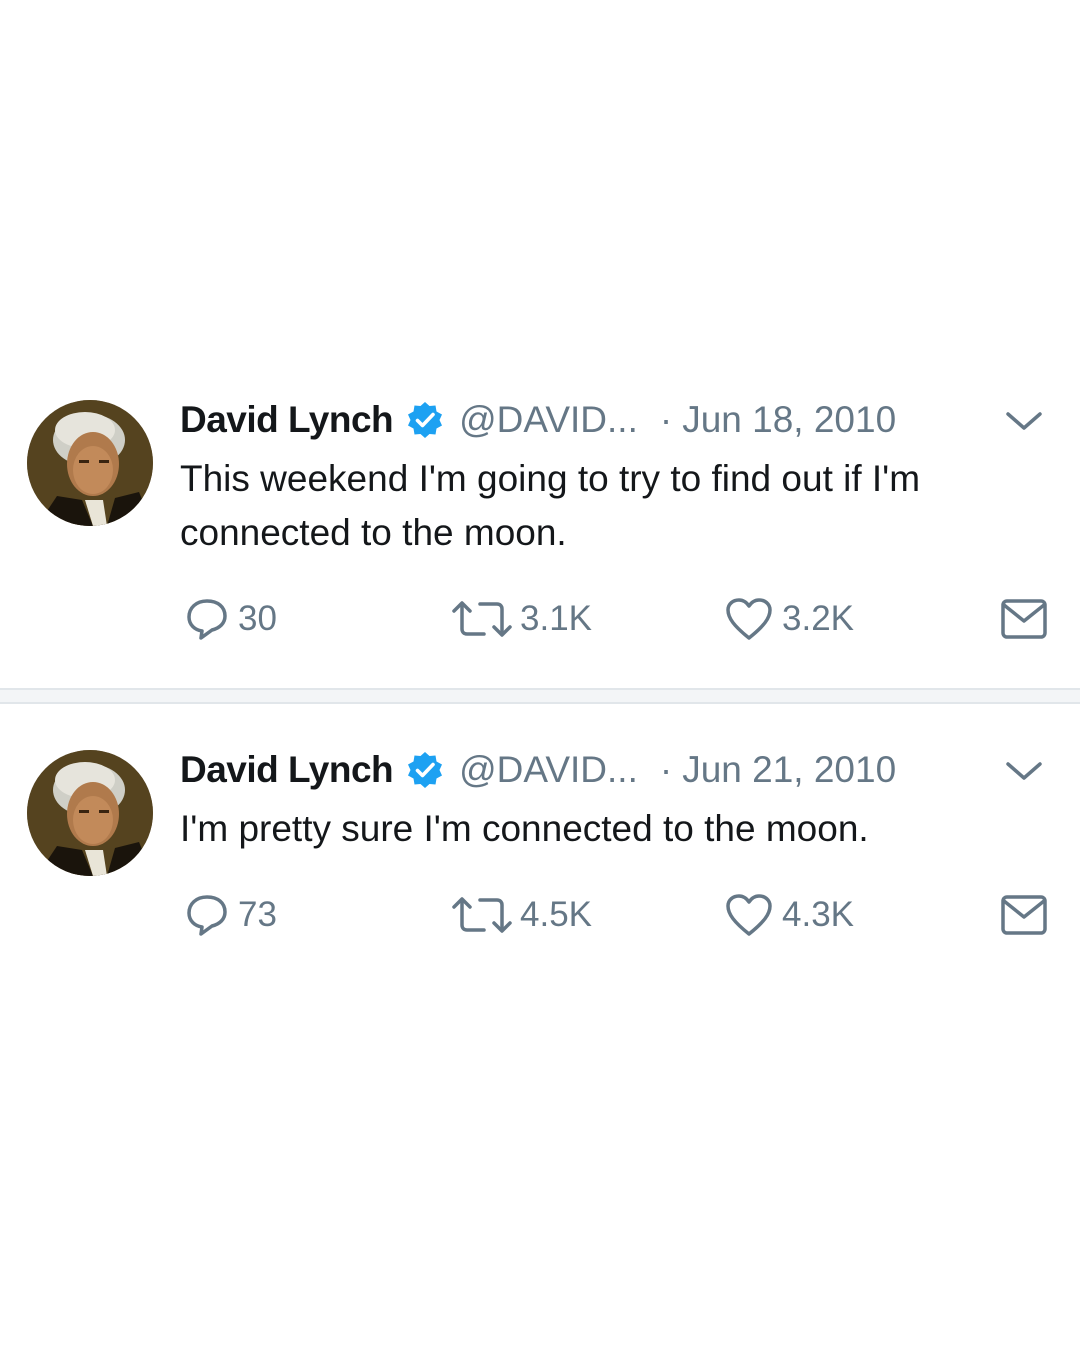  I want to click on reply-button: 30, so click(230, 619).